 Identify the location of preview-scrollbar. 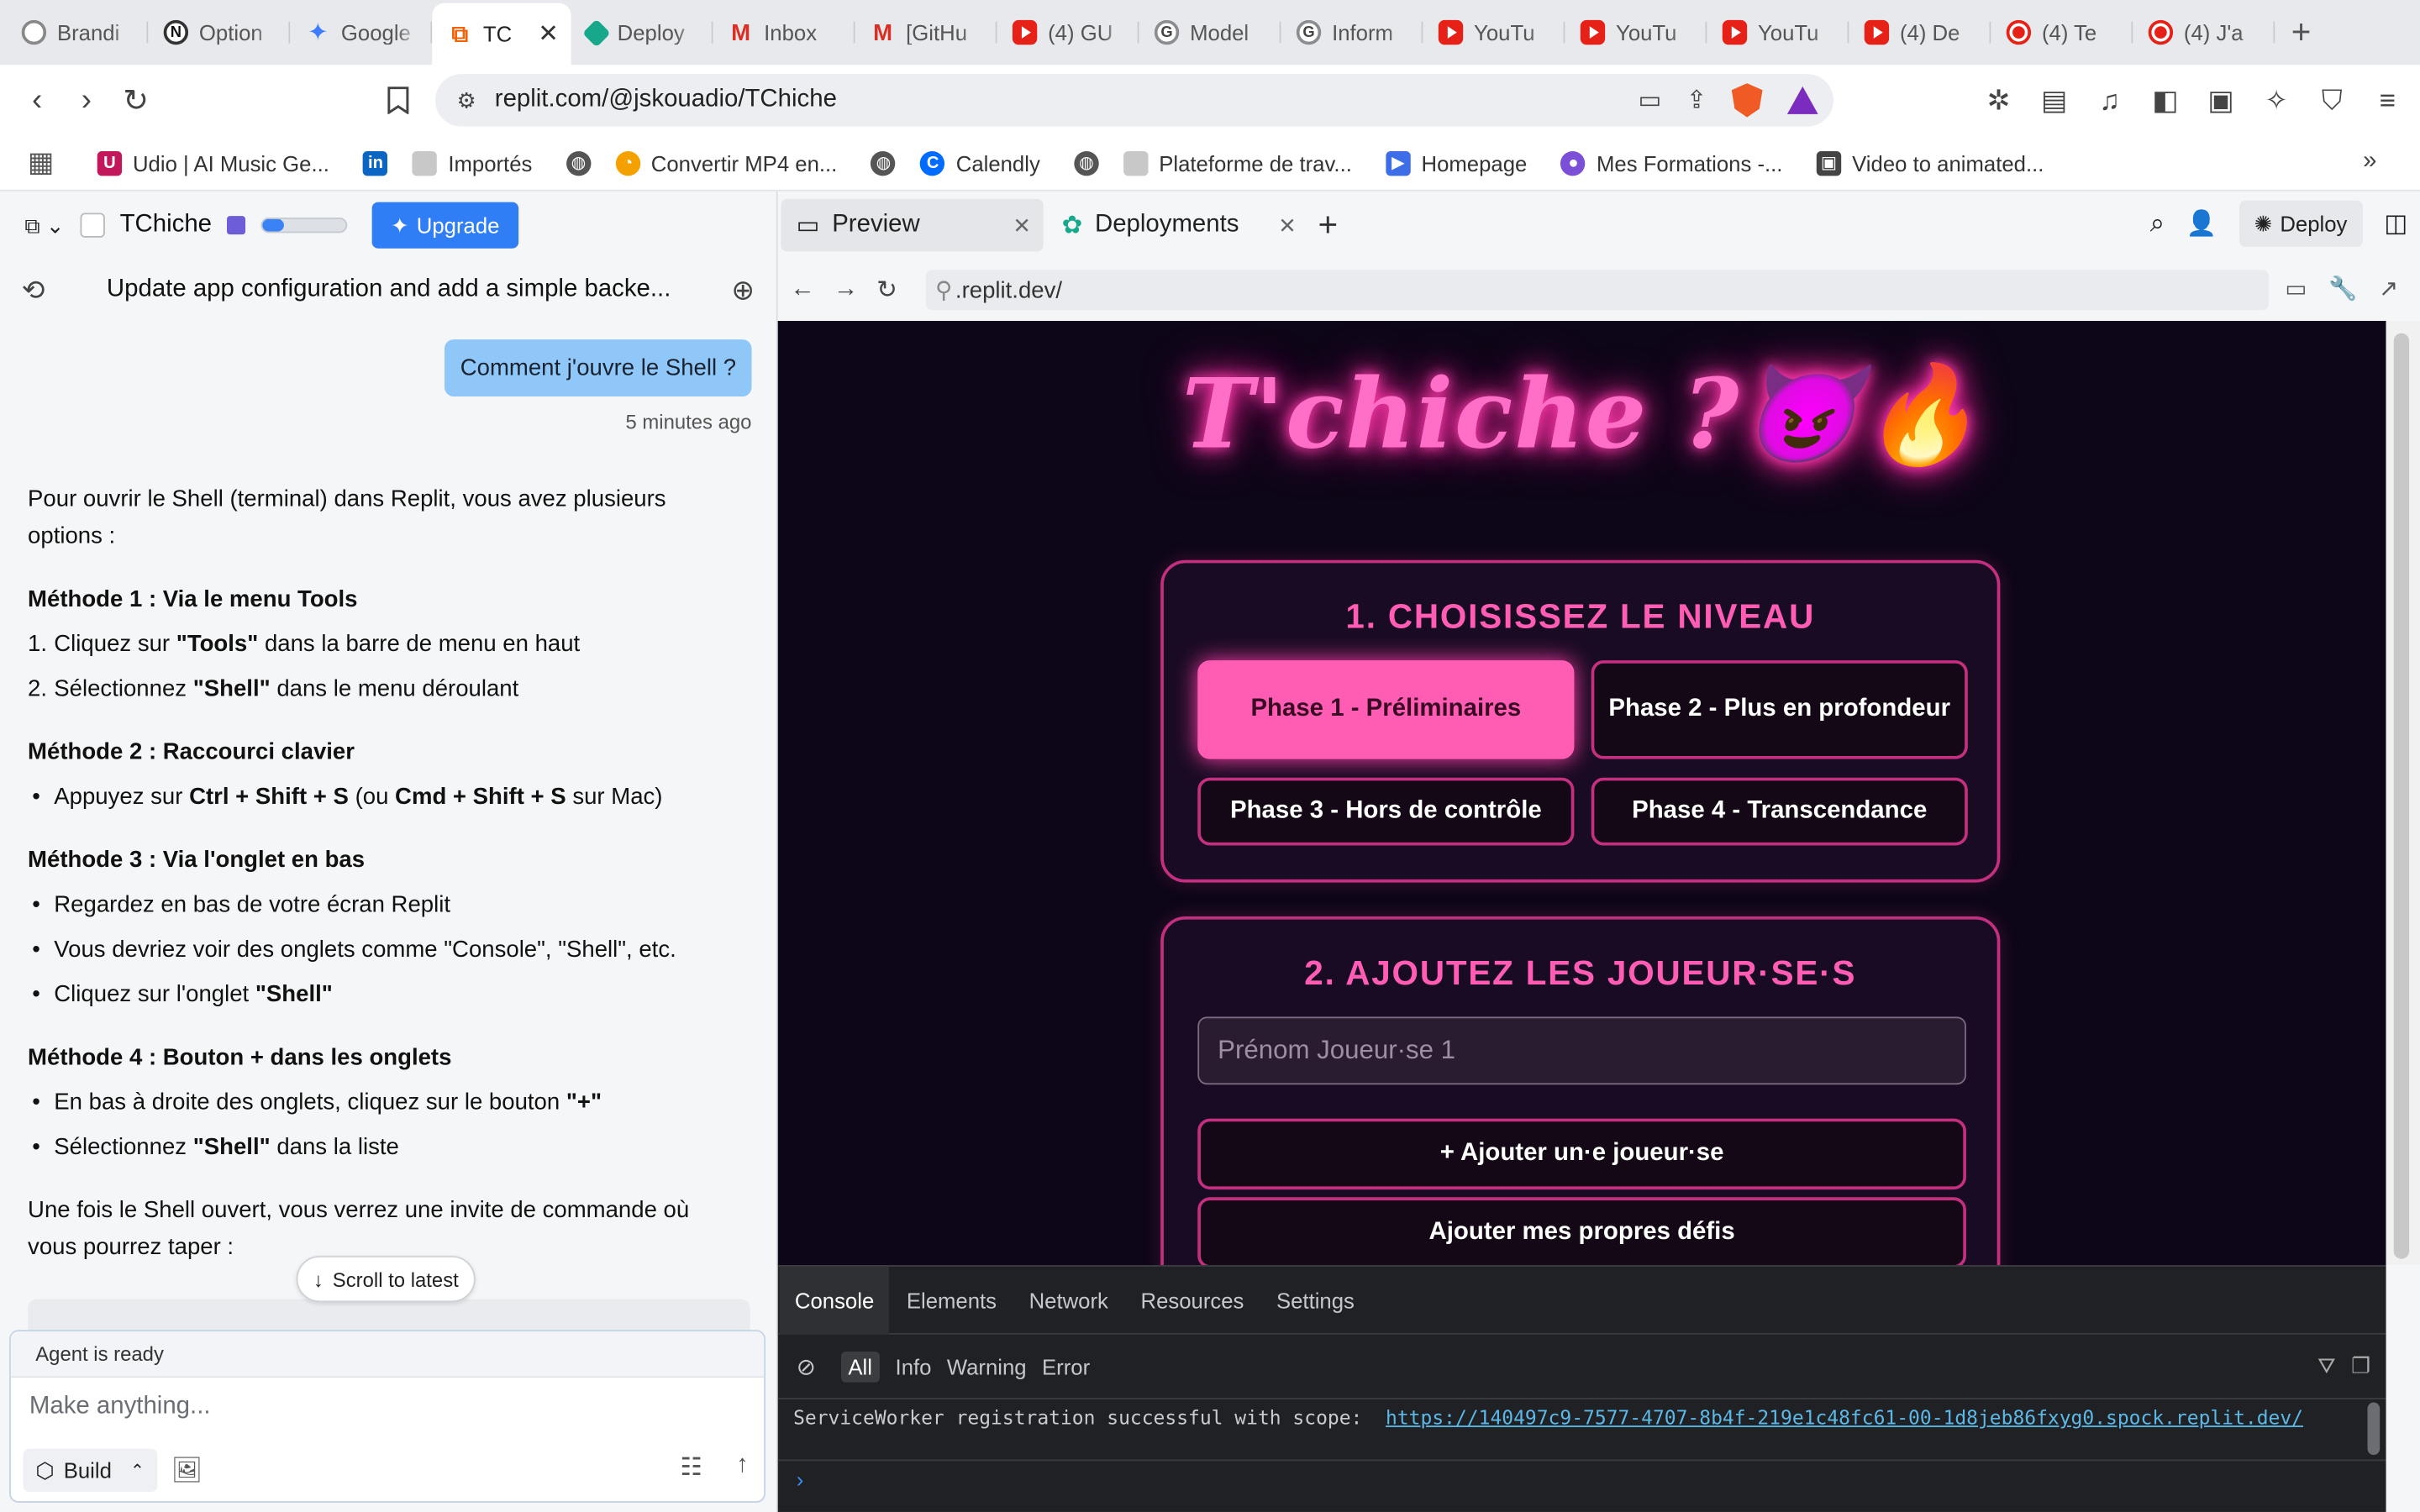
(2403, 793).